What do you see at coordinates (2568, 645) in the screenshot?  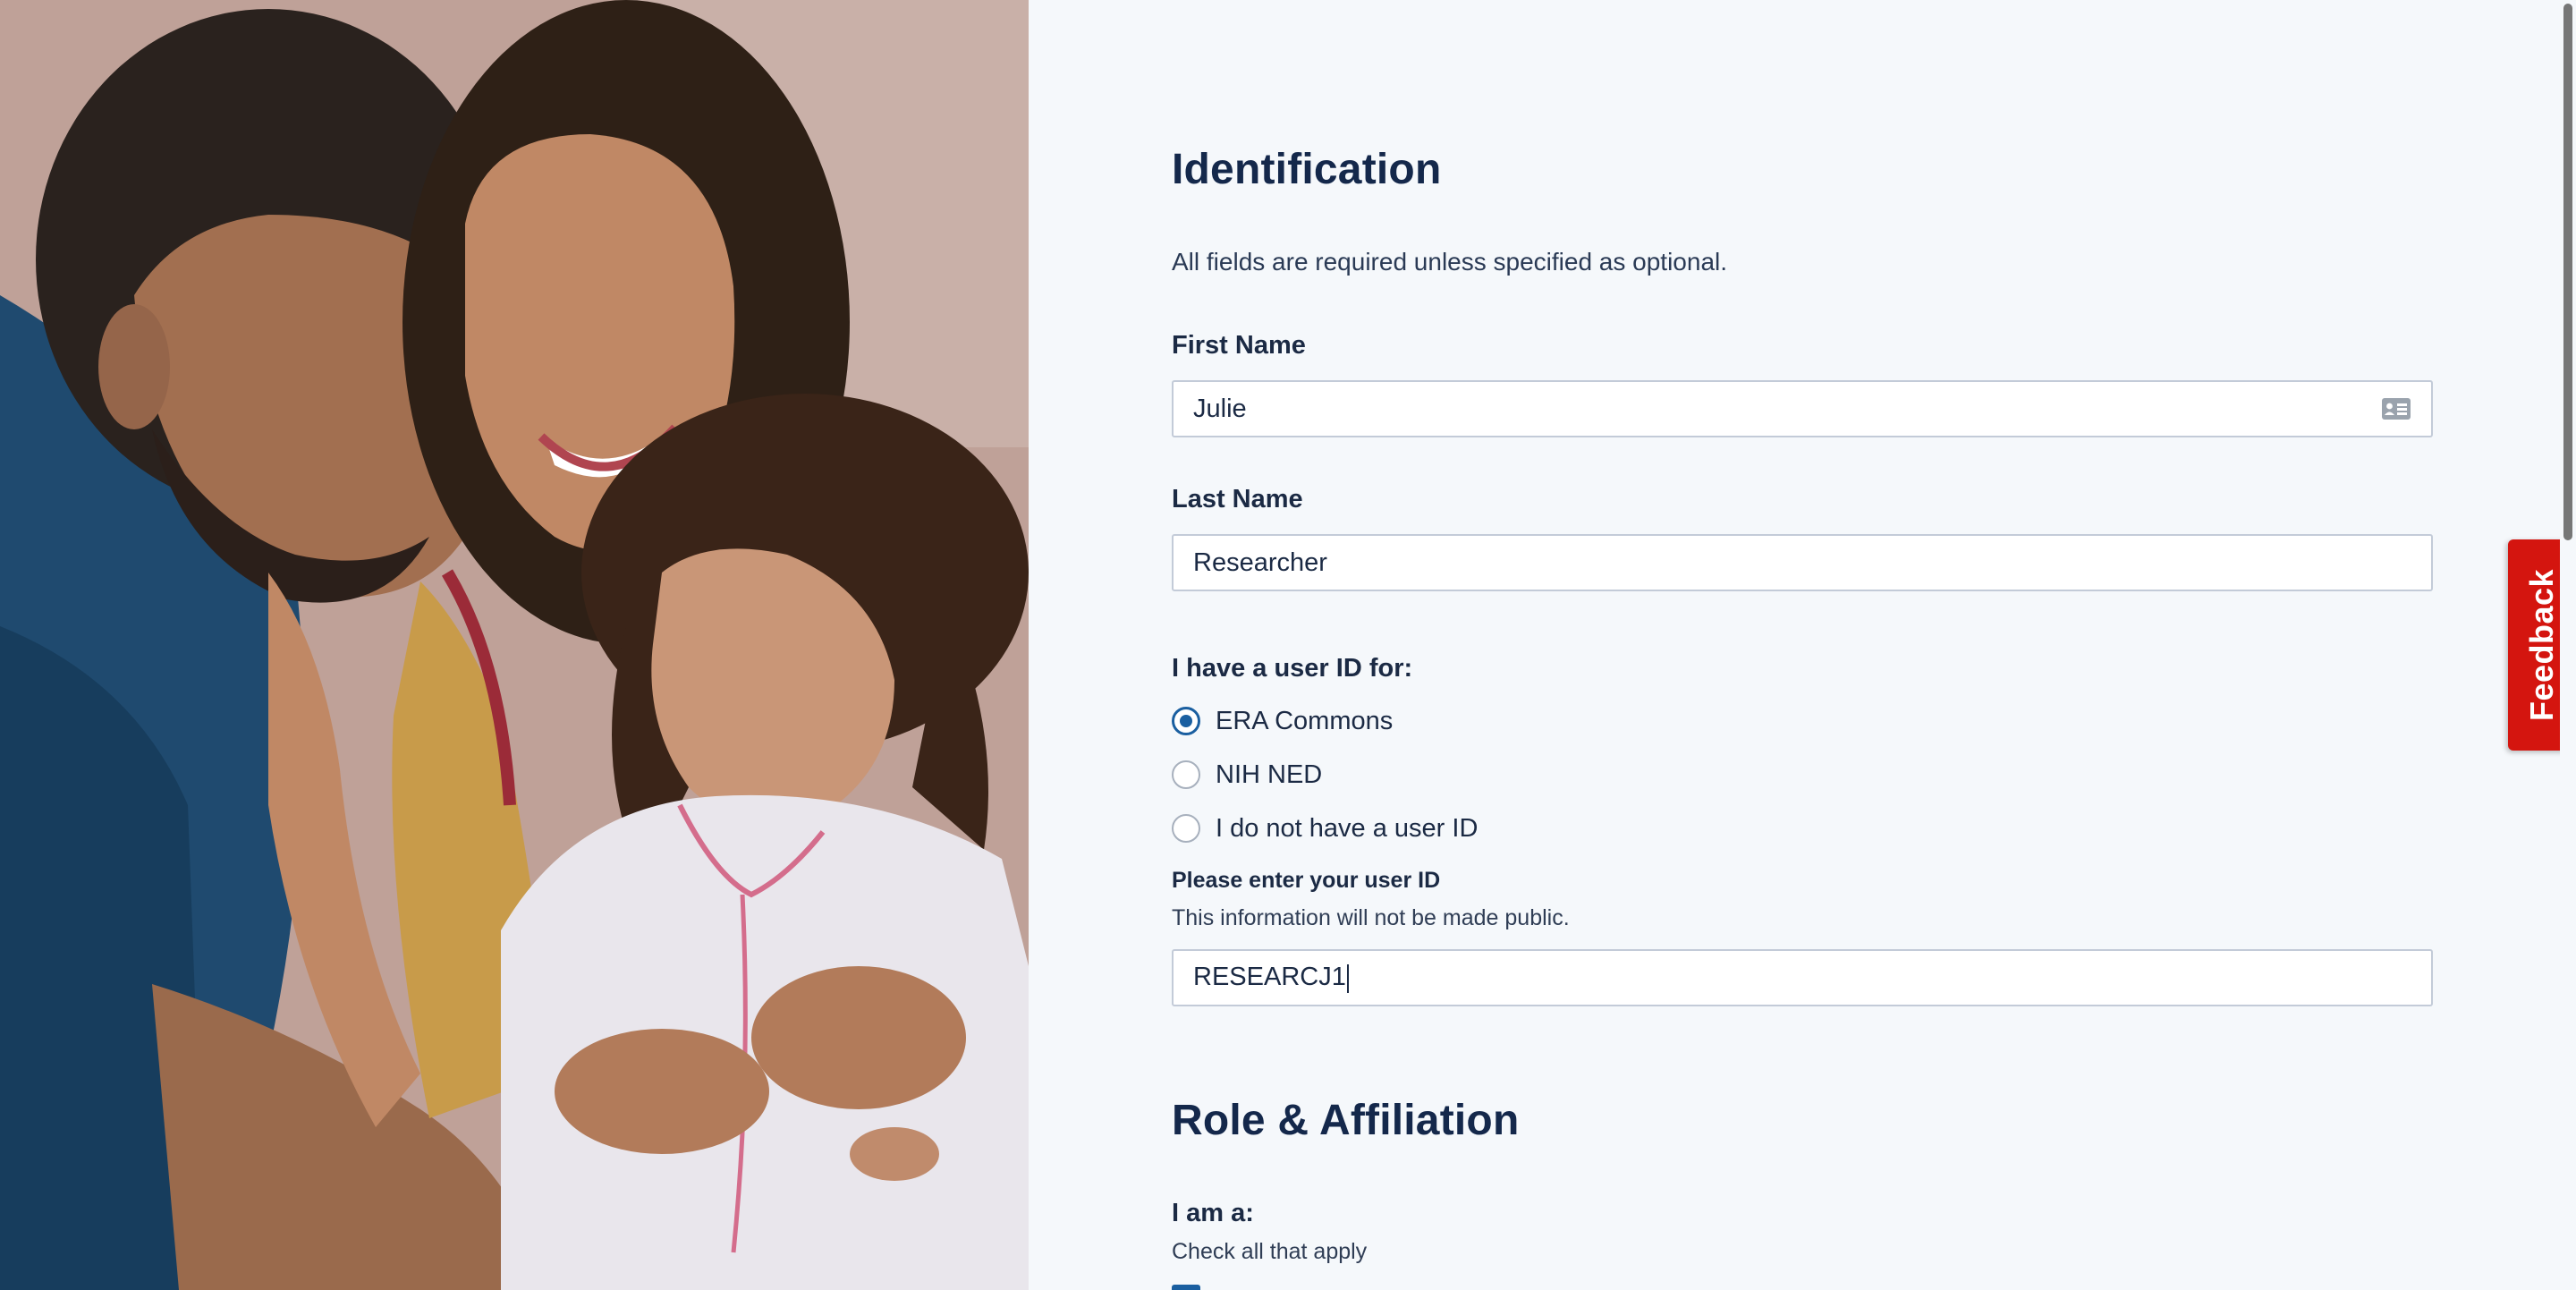 I see `scrollbar` at bounding box center [2568, 645].